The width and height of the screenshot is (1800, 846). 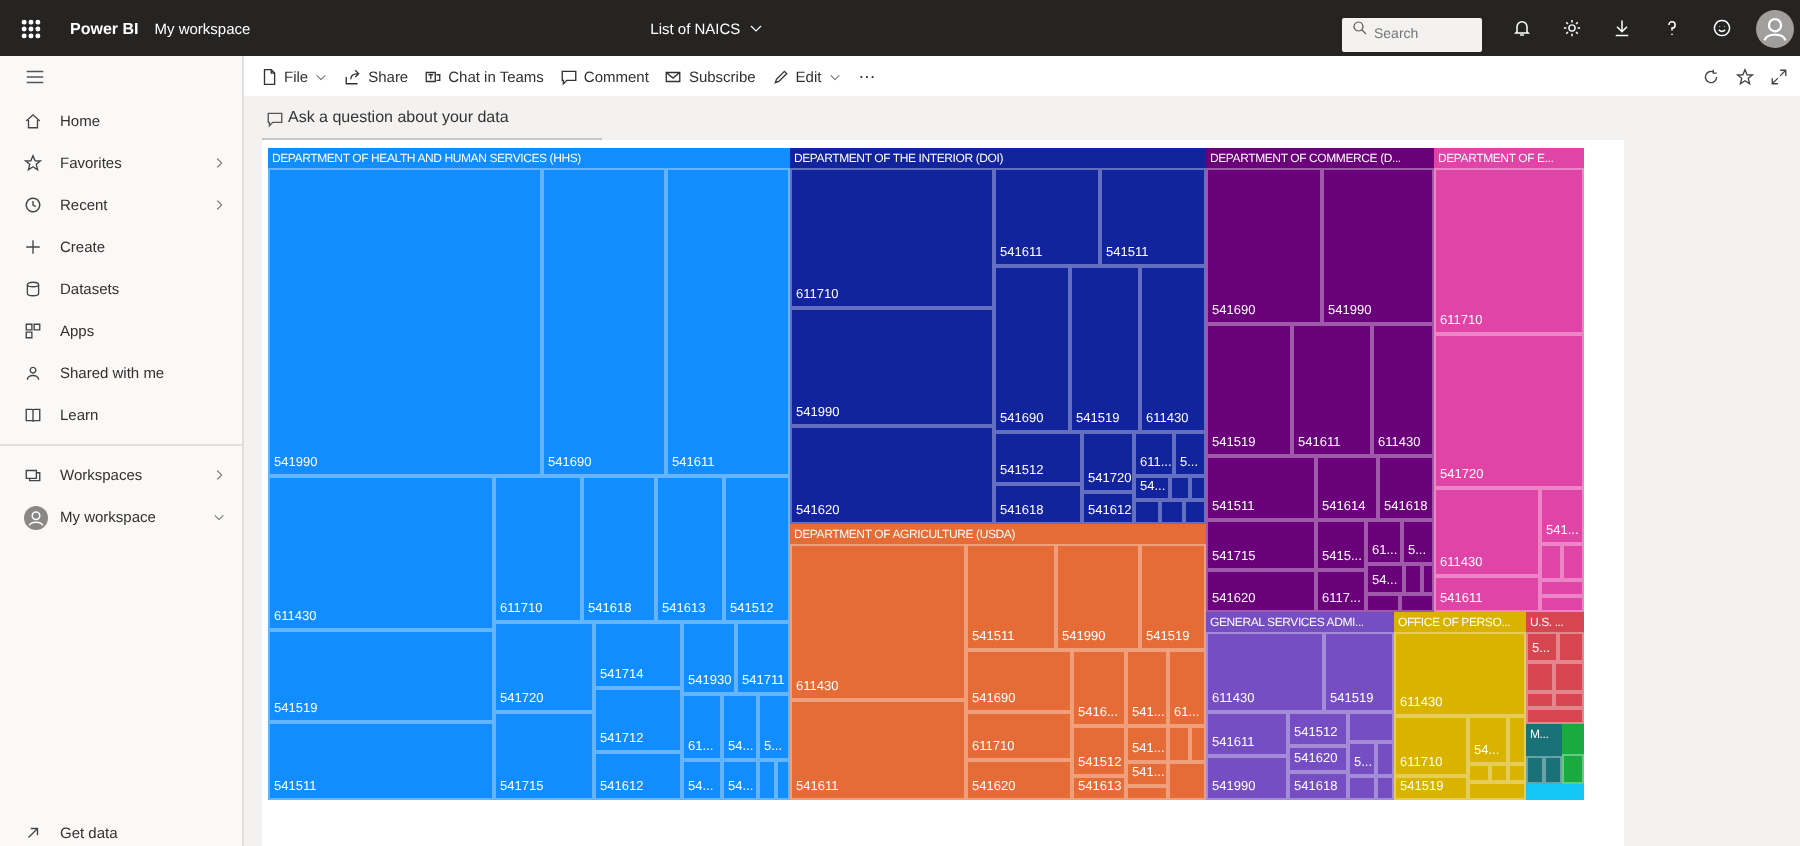 I want to click on pencil-icon, so click(x=780, y=76).